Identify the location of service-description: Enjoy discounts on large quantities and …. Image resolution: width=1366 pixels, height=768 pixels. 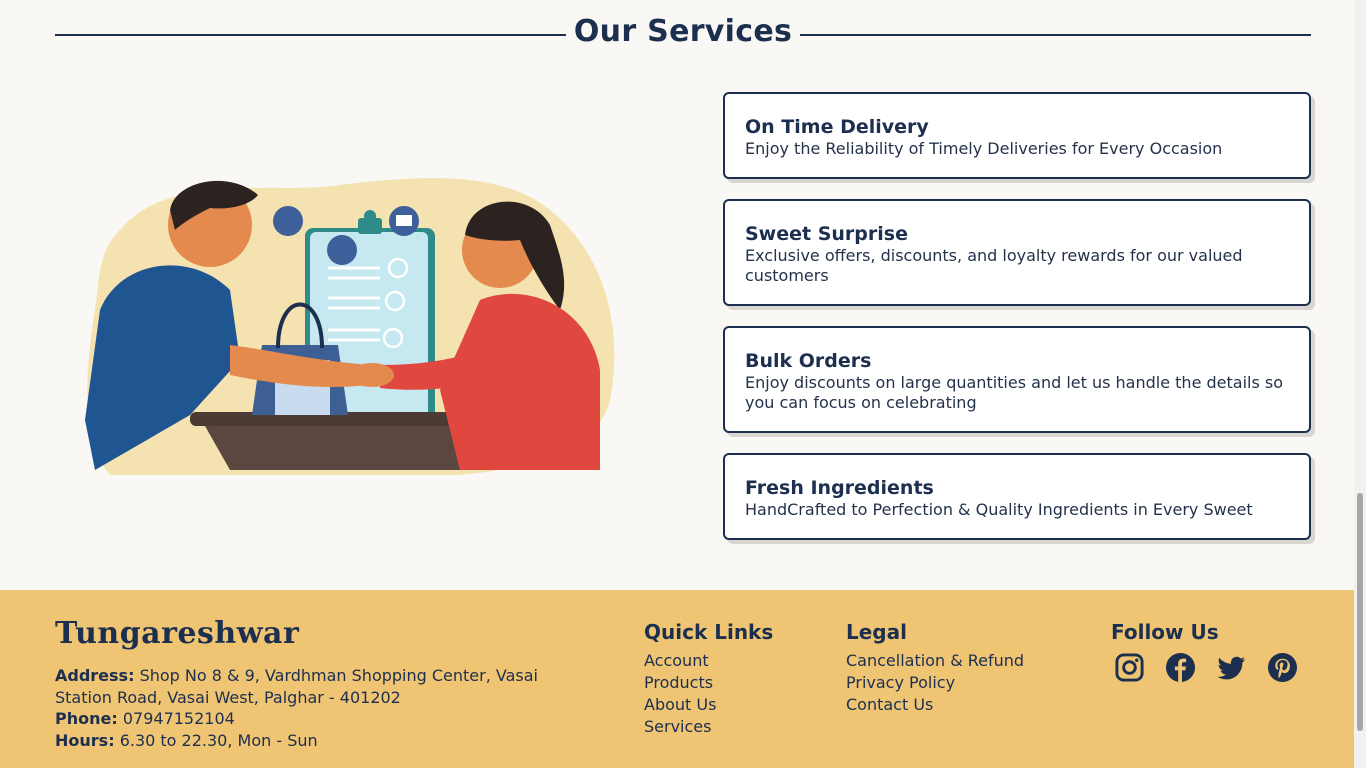
(1014, 392).